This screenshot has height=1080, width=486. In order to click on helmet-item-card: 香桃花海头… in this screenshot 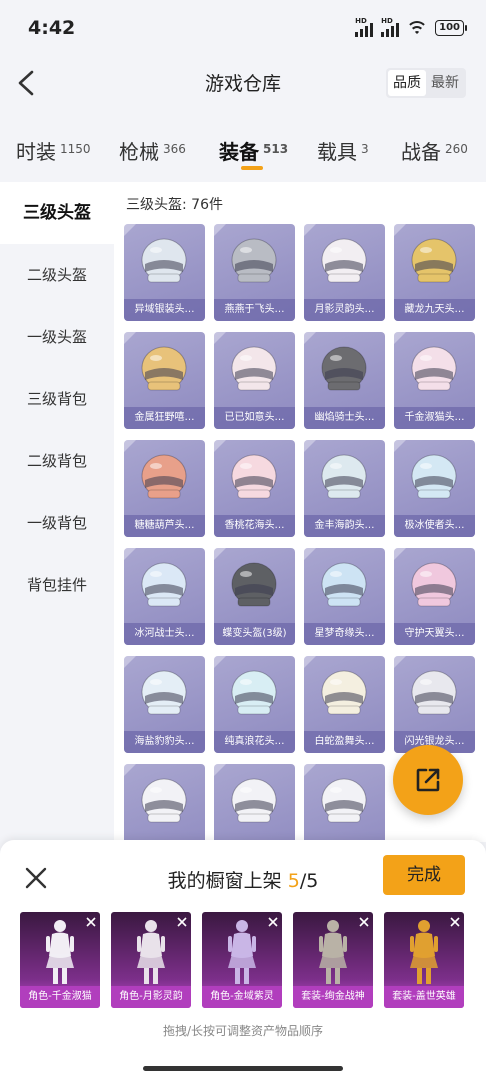, I will do `click(254, 488)`.